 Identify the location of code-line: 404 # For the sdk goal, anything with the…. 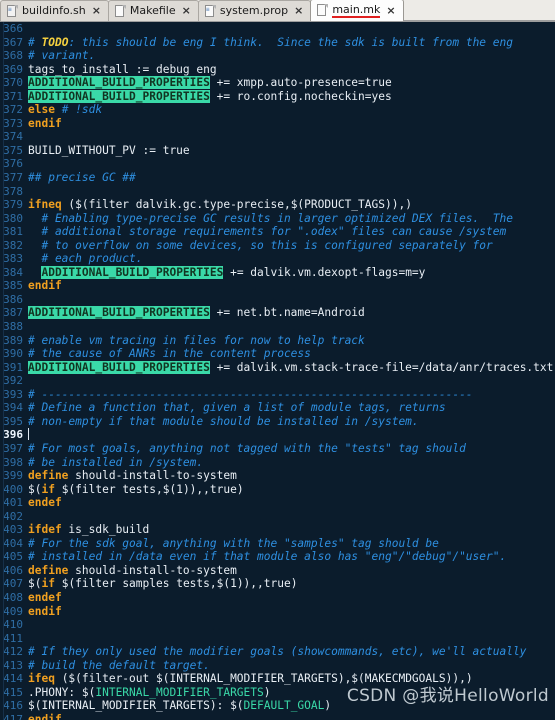
(277, 544).